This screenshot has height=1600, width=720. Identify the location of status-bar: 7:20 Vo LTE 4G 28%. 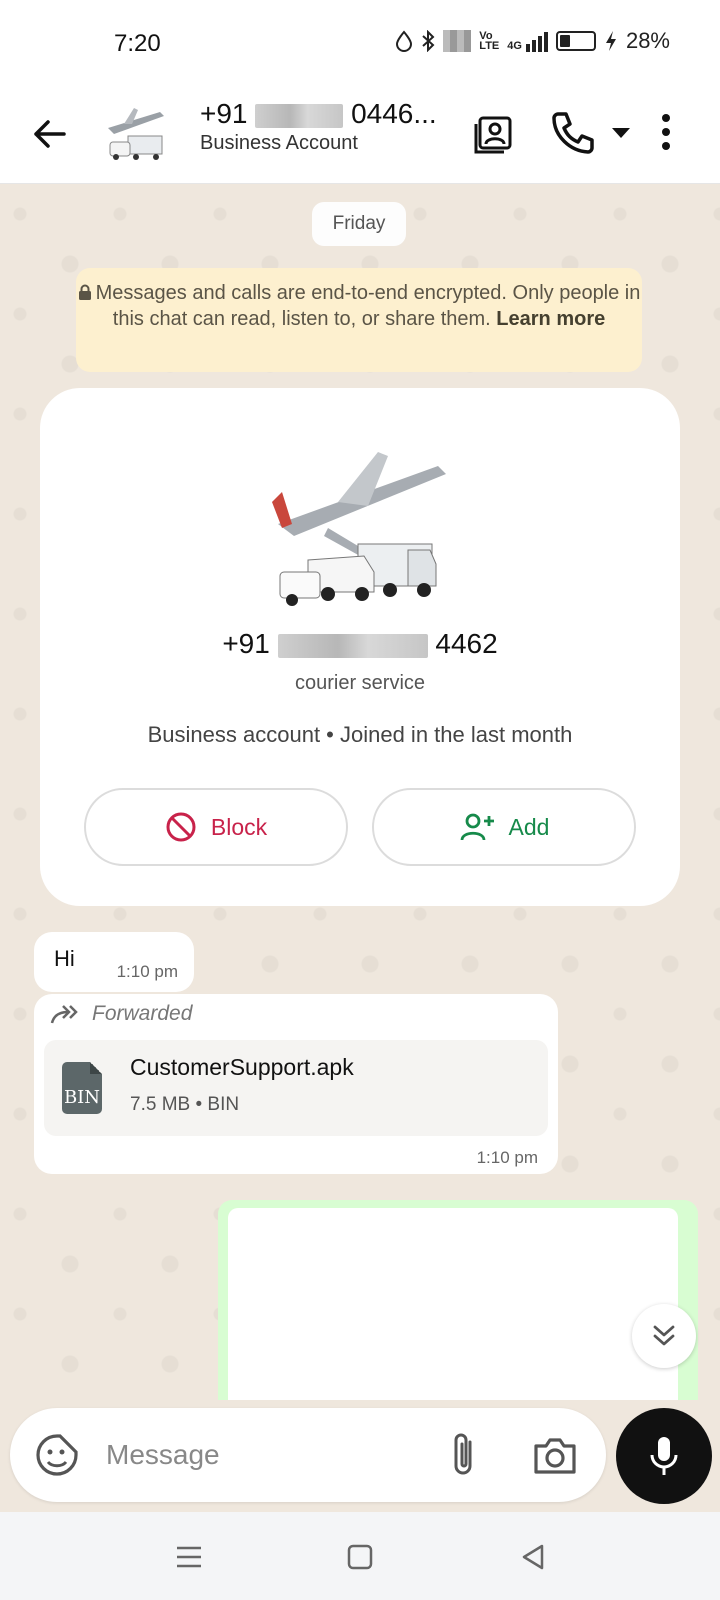
(360, 45).